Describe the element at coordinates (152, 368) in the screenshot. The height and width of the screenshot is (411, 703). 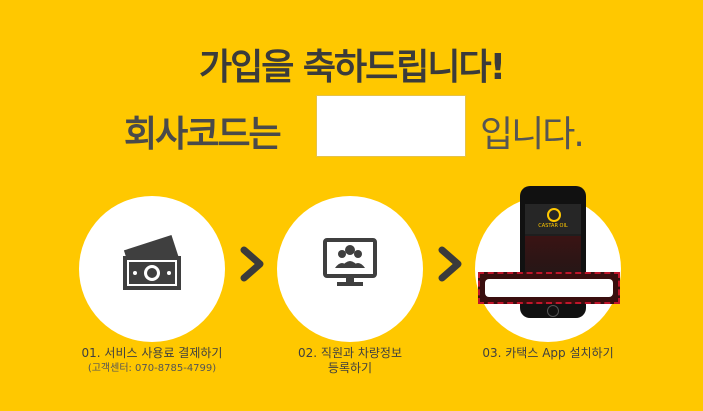
I see `step-1-sublabel: (고객센터: 070-8785-4799)` at that location.